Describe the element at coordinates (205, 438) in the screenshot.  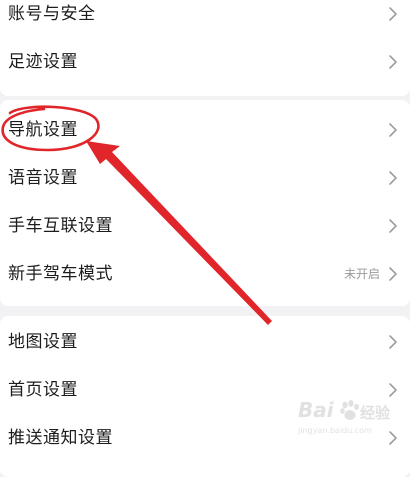
I see `setting-row-push-notification: 推送通知设置` at that location.